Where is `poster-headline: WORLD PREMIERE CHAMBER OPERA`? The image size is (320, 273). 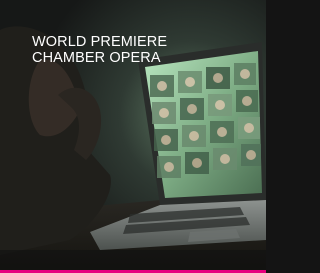 poster-headline: WORLD PREMIERE CHAMBER OPERA is located at coordinates (99, 50).